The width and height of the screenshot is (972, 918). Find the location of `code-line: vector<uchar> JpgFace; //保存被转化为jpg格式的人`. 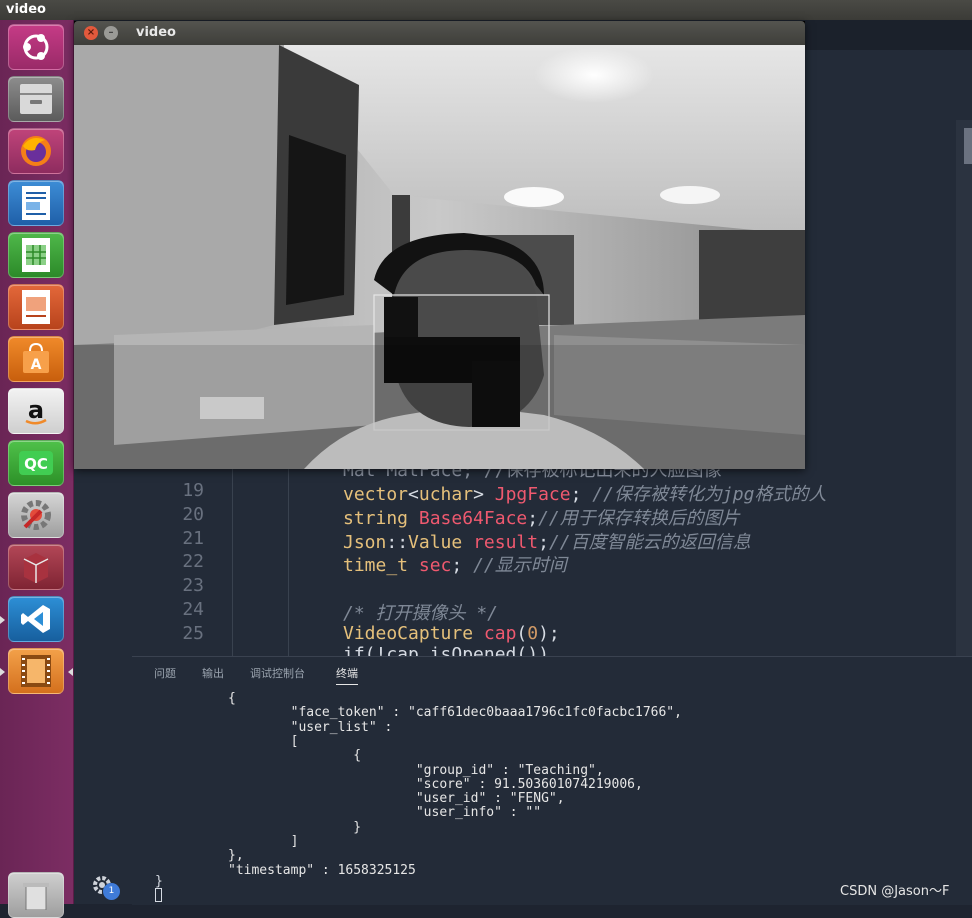

code-line: vector<uchar> JpgFace; //保存被转化为jpg格式的人 is located at coordinates (584, 493).